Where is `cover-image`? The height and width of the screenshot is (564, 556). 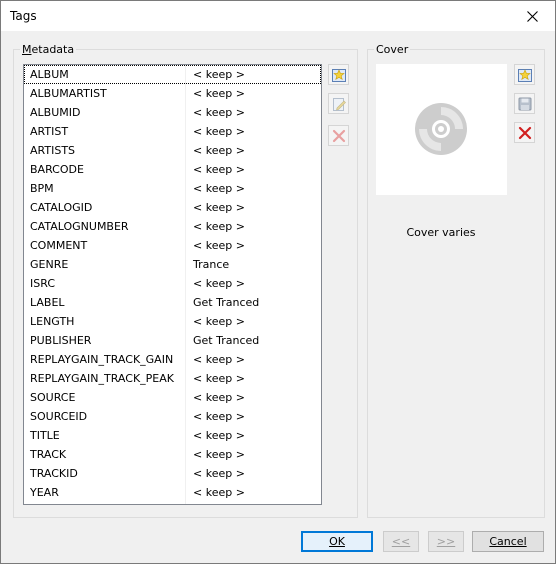
cover-image is located at coordinates (441, 129).